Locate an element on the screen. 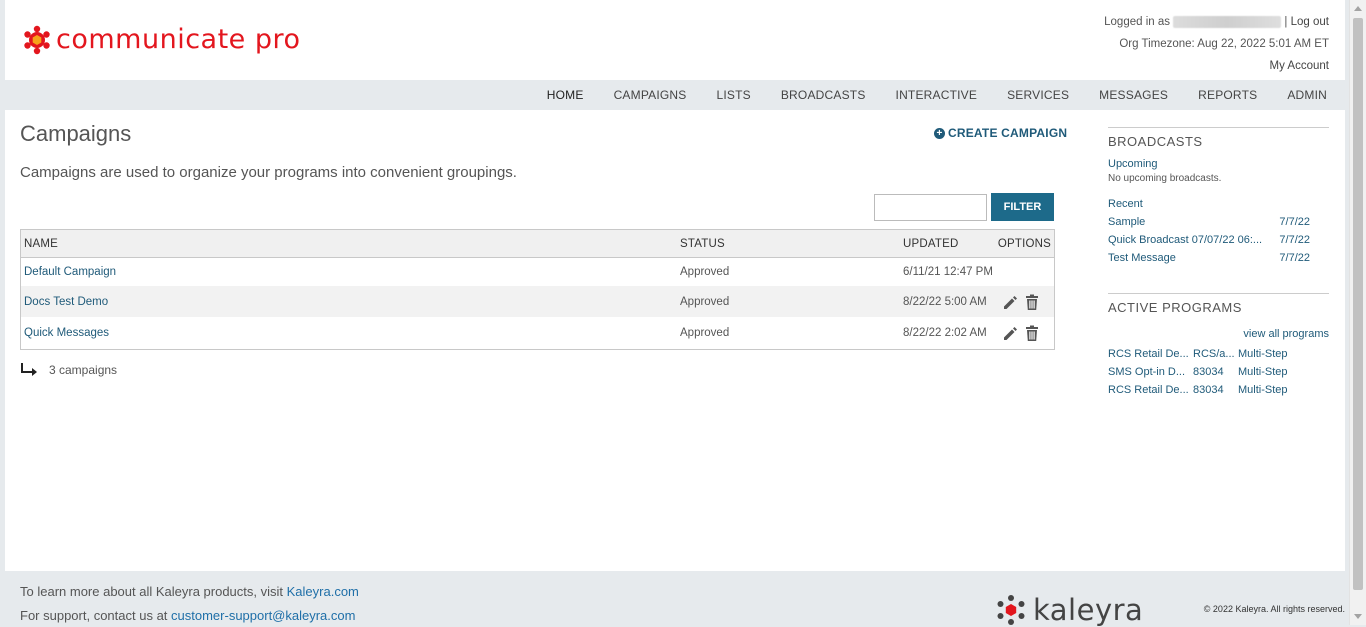 The height and width of the screenshot is (627, 1366). campaign-updated: 8/22/22 2:02 AM is located at coordinates (945, 333).